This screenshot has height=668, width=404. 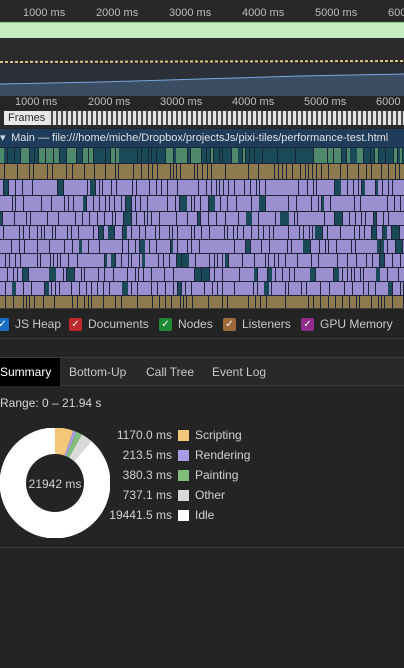 I want to click on panel-splitter, so click(x=202, y=348).